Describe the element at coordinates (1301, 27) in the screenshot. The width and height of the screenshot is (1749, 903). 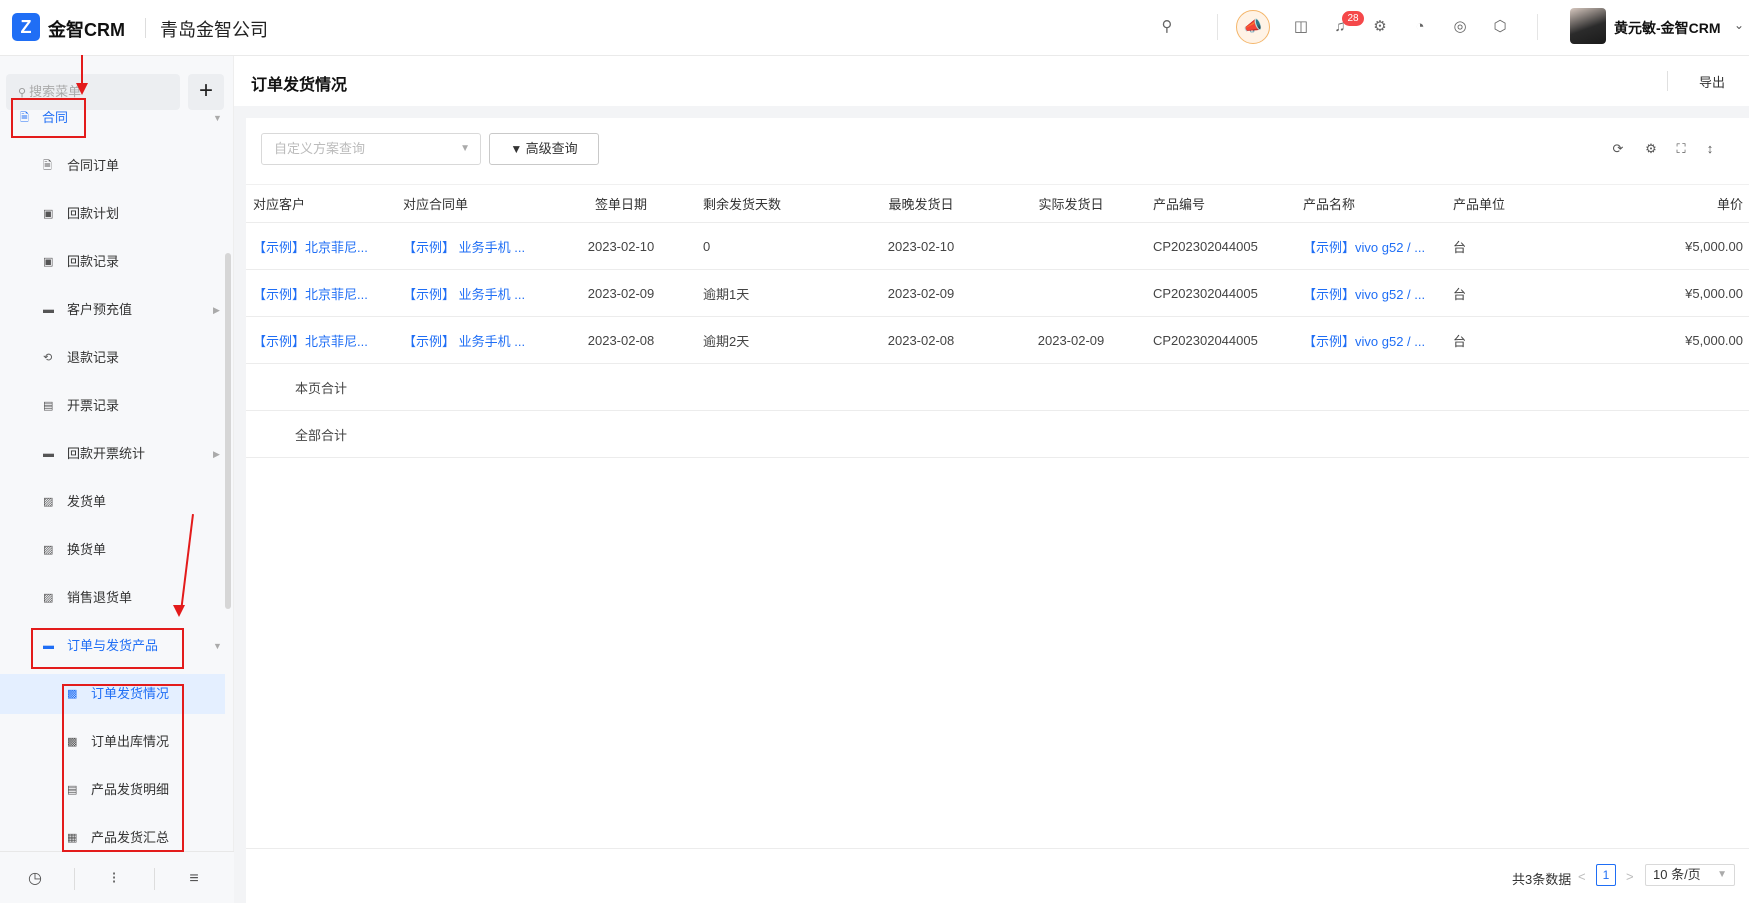
I see `inbox-icon: ◫` at that location.